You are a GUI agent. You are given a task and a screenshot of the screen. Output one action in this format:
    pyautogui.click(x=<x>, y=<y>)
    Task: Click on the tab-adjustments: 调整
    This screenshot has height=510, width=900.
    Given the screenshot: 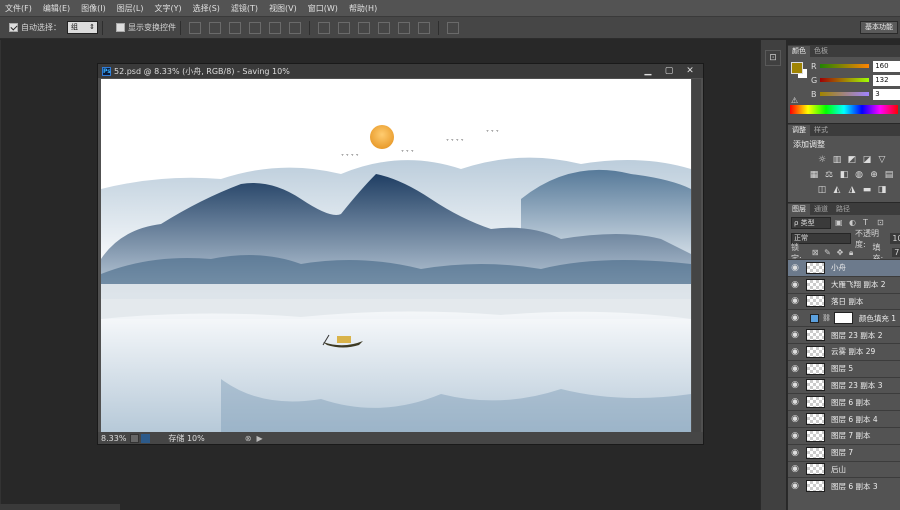 What is the action you would take?
    pyautogui.click(x=799, y=130)
    